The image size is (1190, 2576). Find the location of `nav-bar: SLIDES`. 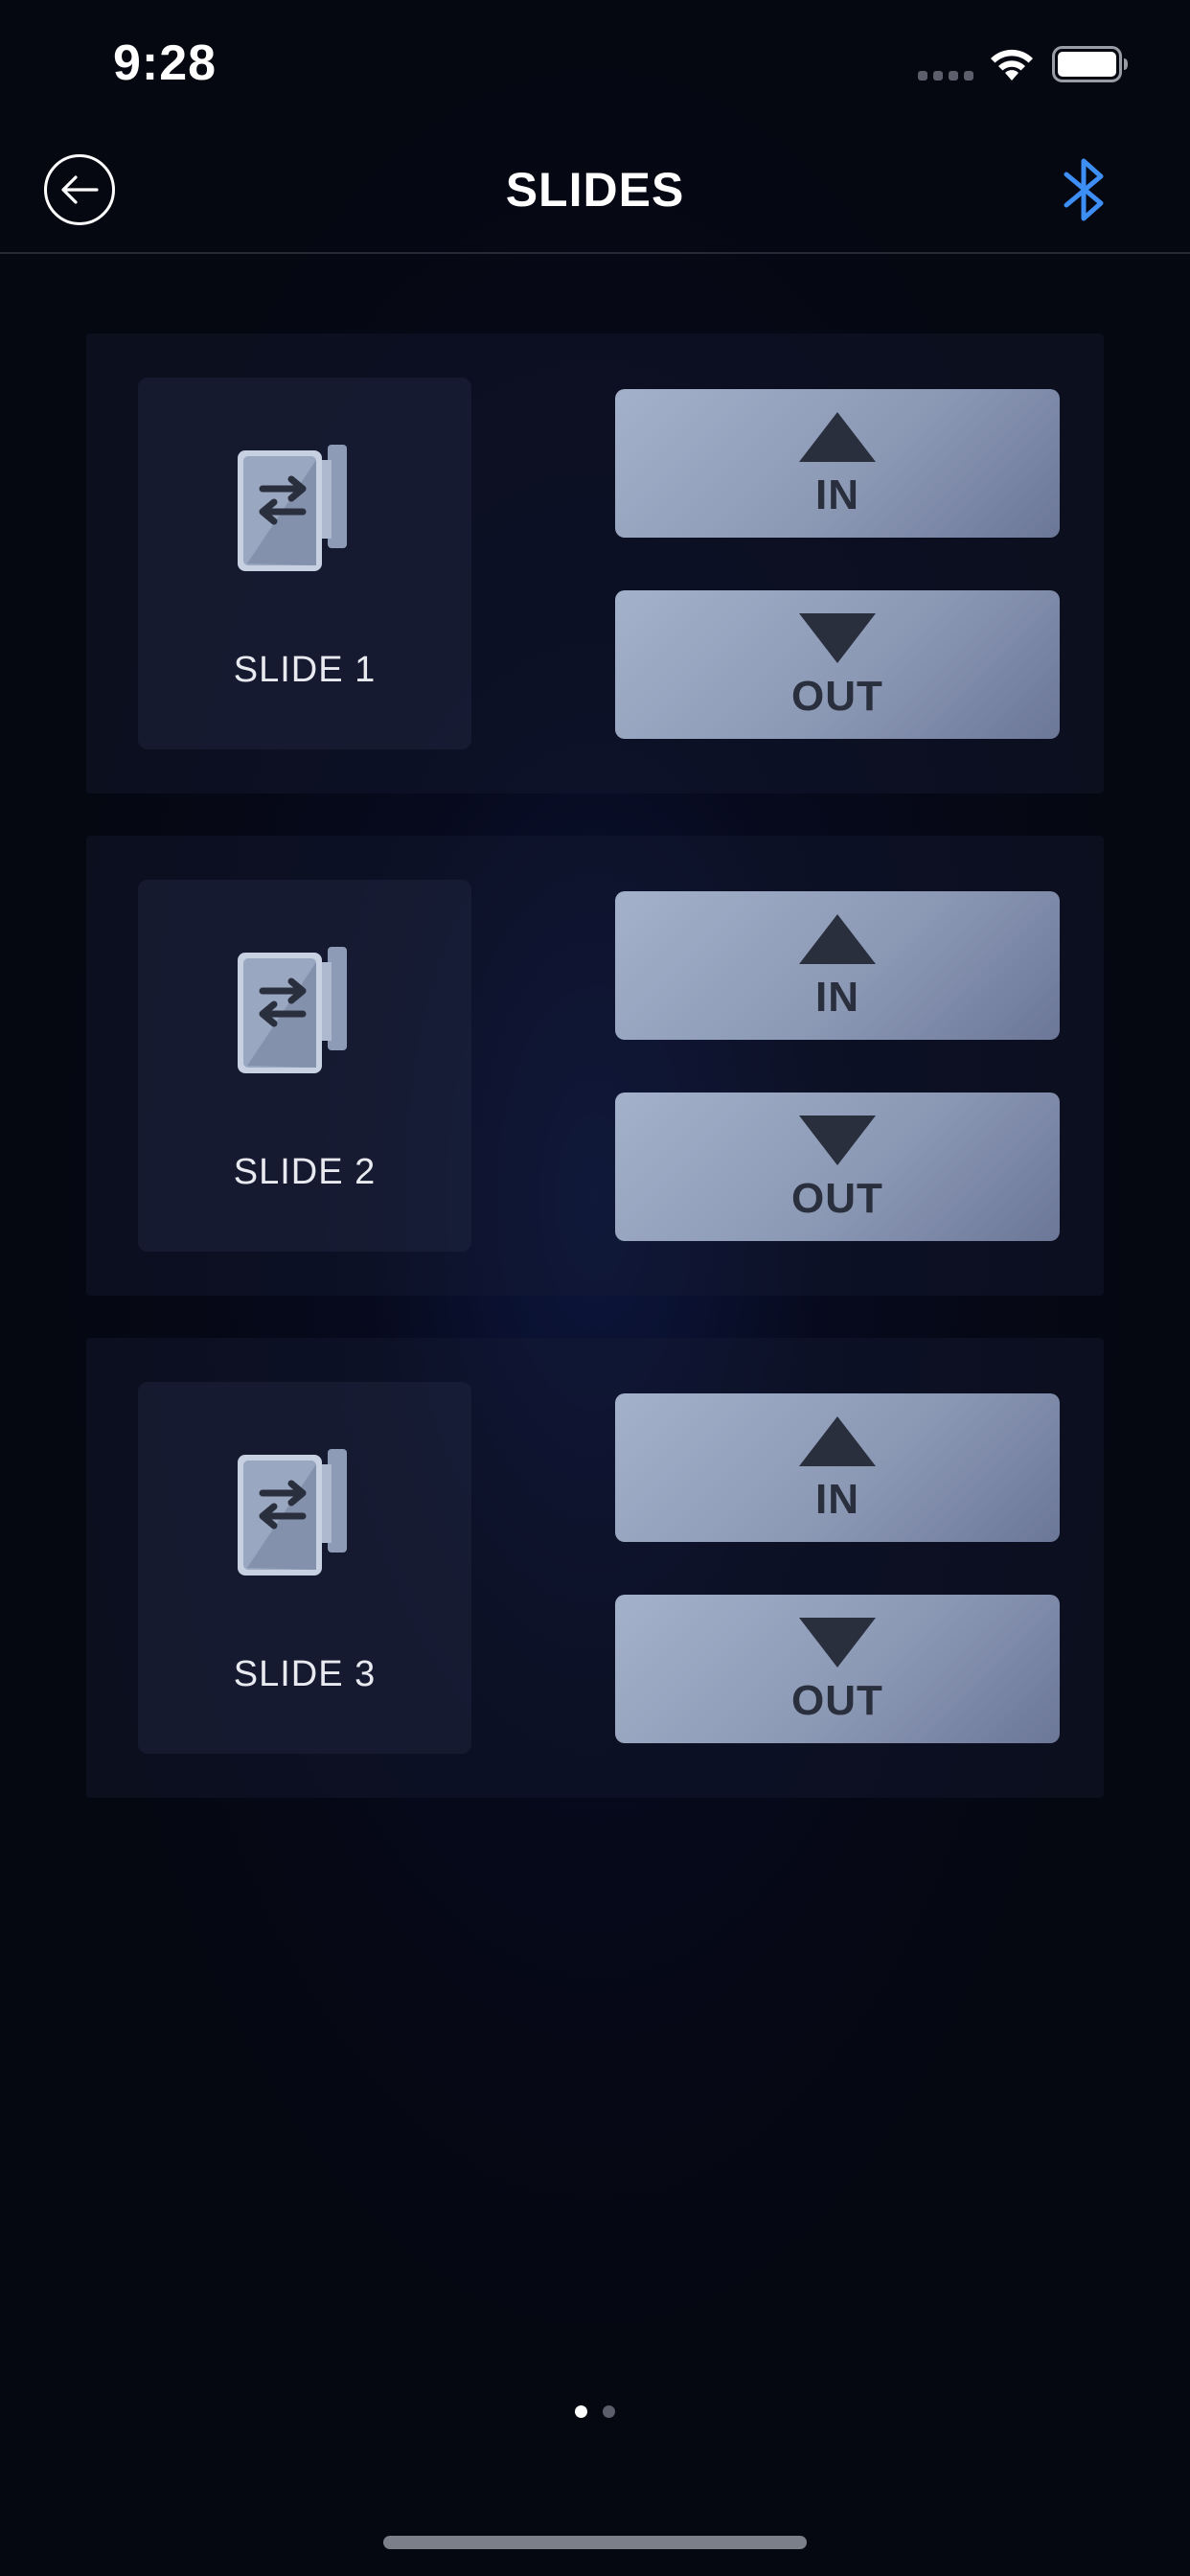

nav-bar: SLIDES is located at coordinates (595, 191).